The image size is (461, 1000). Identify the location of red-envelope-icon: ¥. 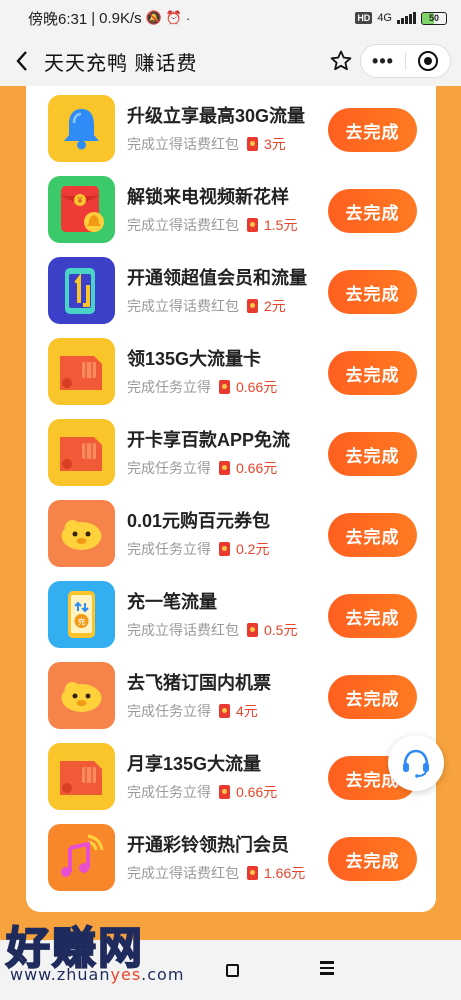
(81, 209).